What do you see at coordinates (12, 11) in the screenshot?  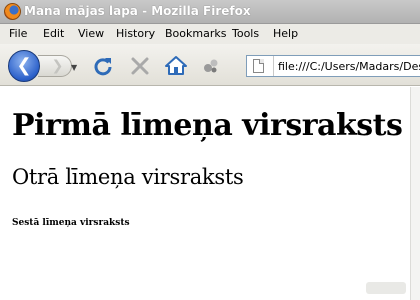 I see `firefox-logo-icon` at bounding box center [12, 11].